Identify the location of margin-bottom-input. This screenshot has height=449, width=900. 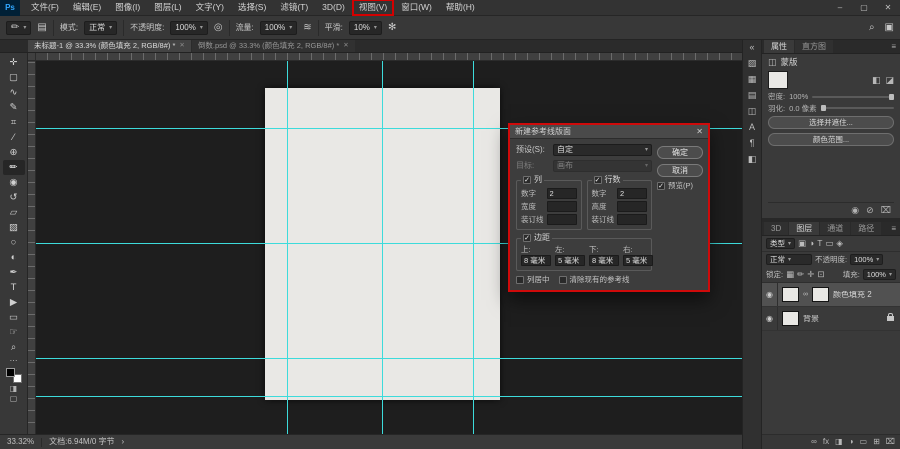
(604, 260).